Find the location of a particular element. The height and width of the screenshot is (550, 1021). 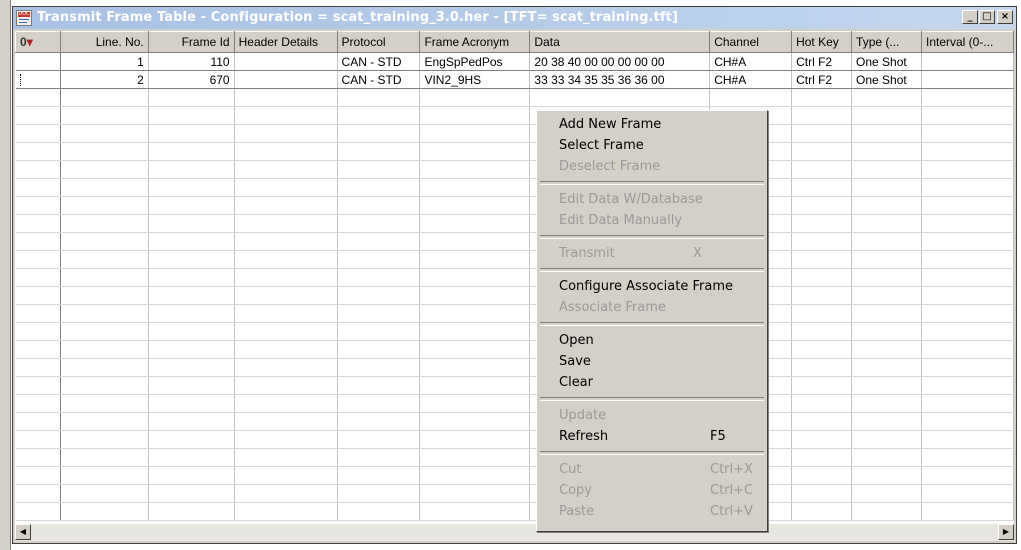

menu-item-add-new-frame: Add New Frame is located at coordinates (652, 124).